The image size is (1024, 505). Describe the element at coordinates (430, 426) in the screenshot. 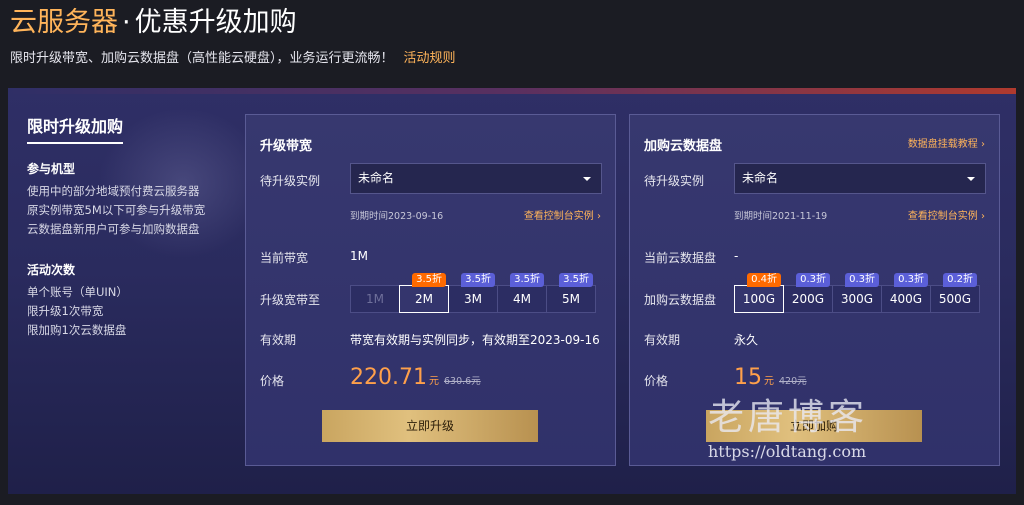

I see `upgrade-now-button: 立即升级` at that location.